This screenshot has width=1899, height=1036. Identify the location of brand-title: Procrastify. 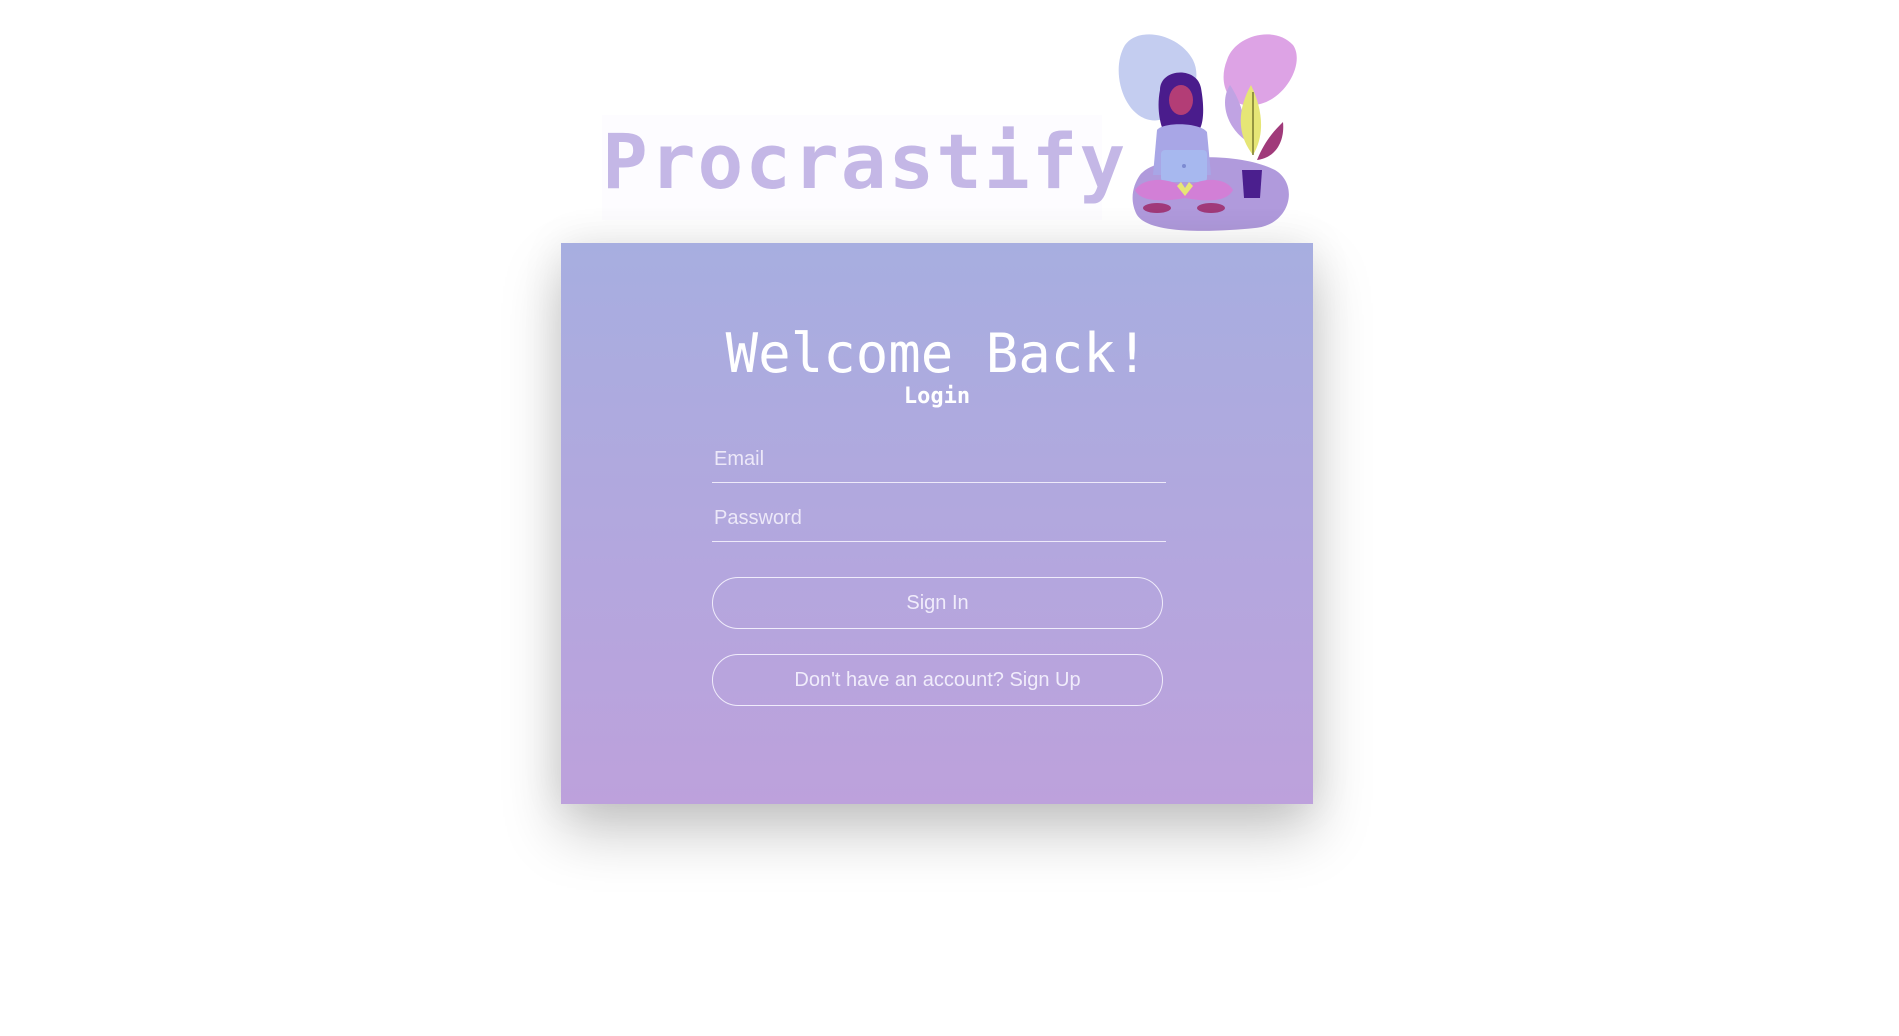
(865, 161).